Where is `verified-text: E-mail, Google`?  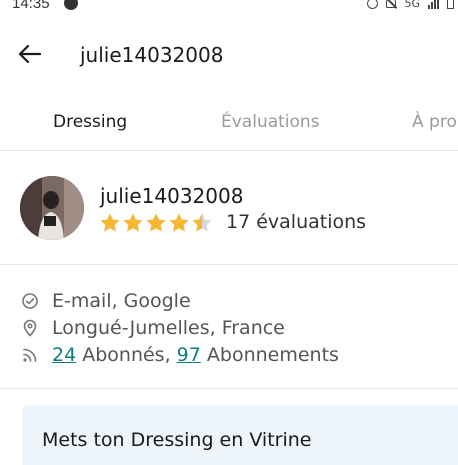 verified-text: E-mail, Google is located at coordinates (121, 301).